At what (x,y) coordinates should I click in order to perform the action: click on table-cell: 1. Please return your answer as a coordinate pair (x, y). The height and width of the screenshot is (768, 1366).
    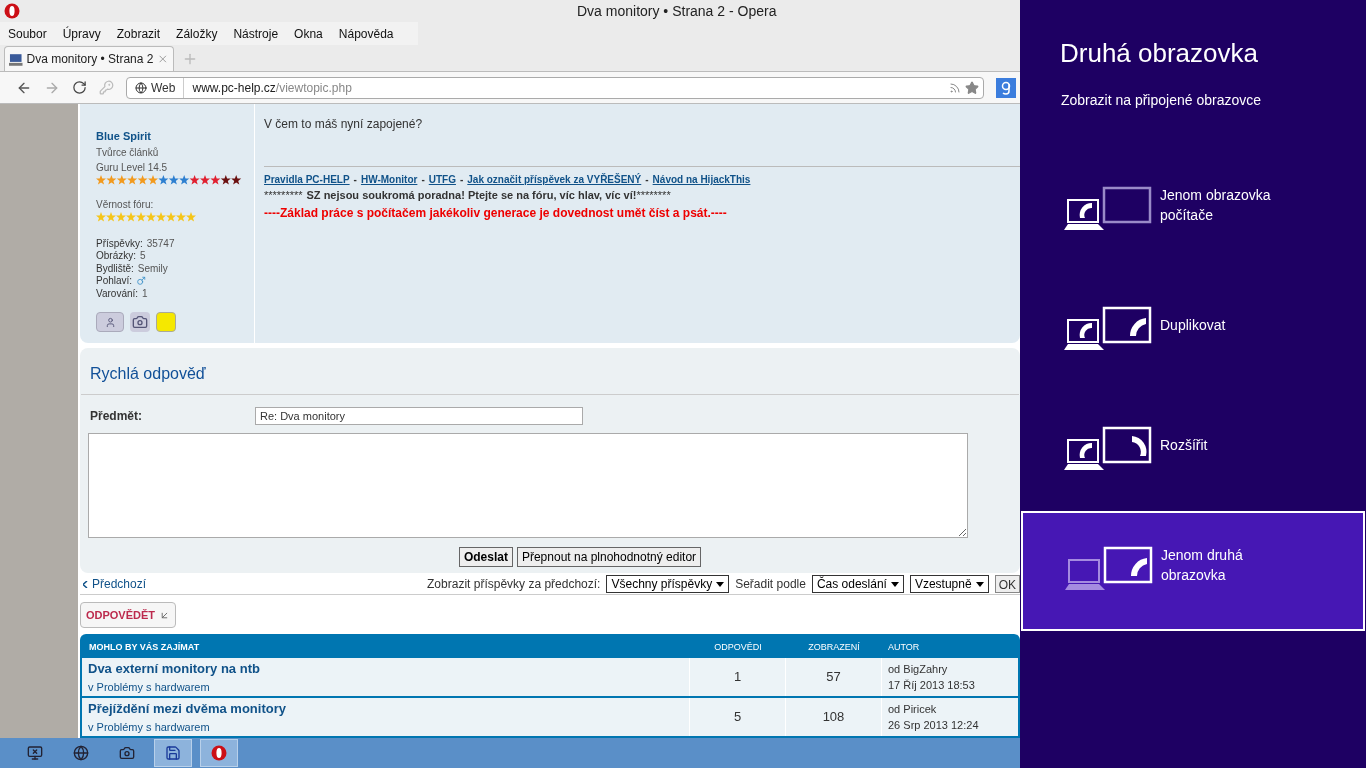
    Looking at the image, I should click on (738, 677).